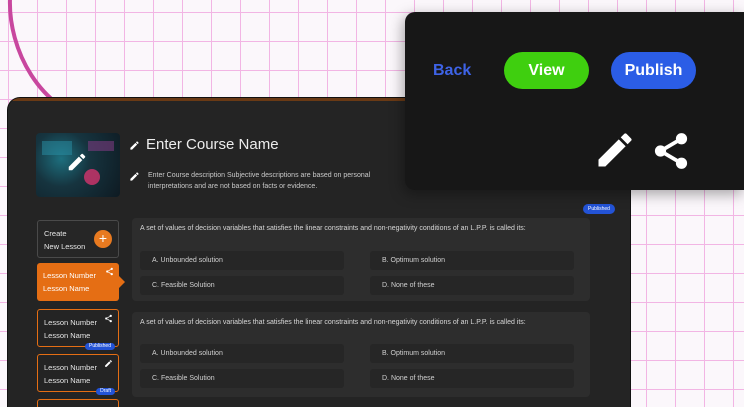 This screenshot has width=744, height=407. What do you see at coordinates (546, 70) in the screenshot?
I see `view-button: View` at bounding box center [546, 70].